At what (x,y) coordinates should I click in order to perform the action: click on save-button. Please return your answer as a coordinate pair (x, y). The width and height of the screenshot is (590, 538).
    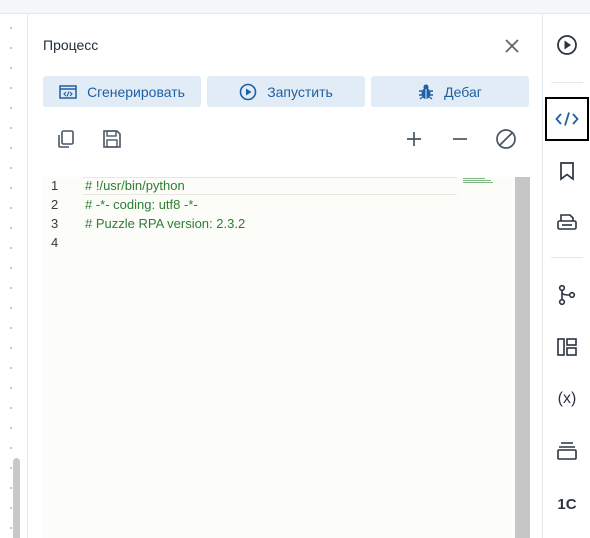
    Looking at the image, I should click on (112, 139).